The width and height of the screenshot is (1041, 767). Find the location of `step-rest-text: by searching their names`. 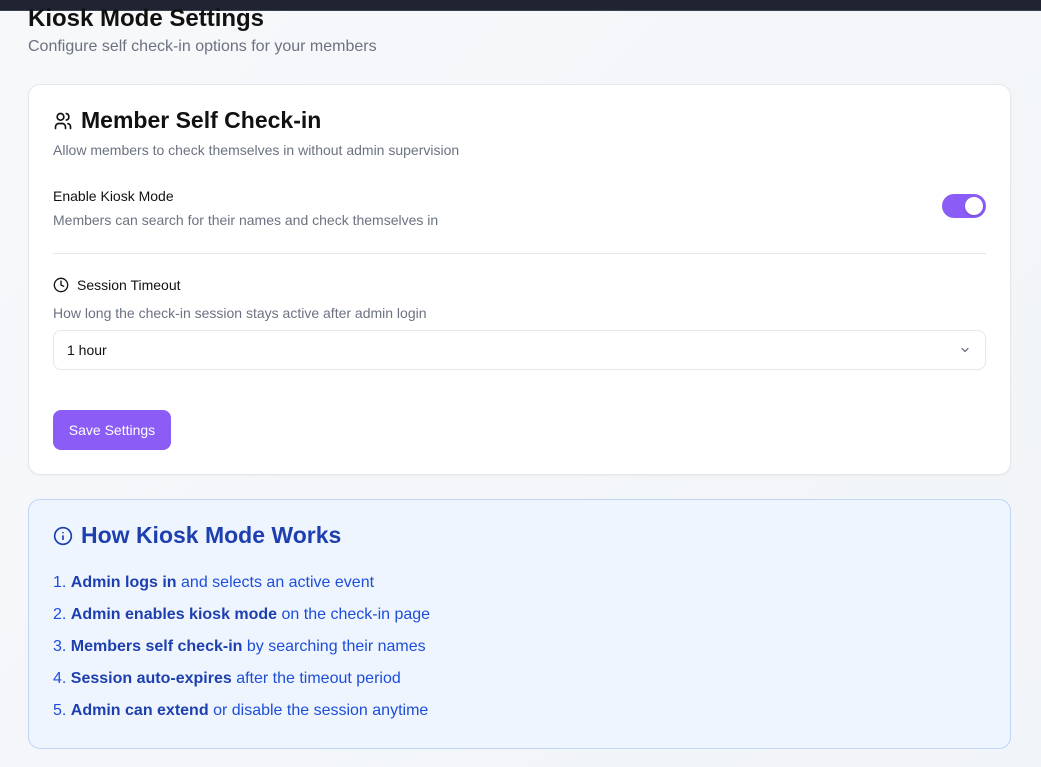

step-rest-text: by searching their names is located at coordinates (336, 646).